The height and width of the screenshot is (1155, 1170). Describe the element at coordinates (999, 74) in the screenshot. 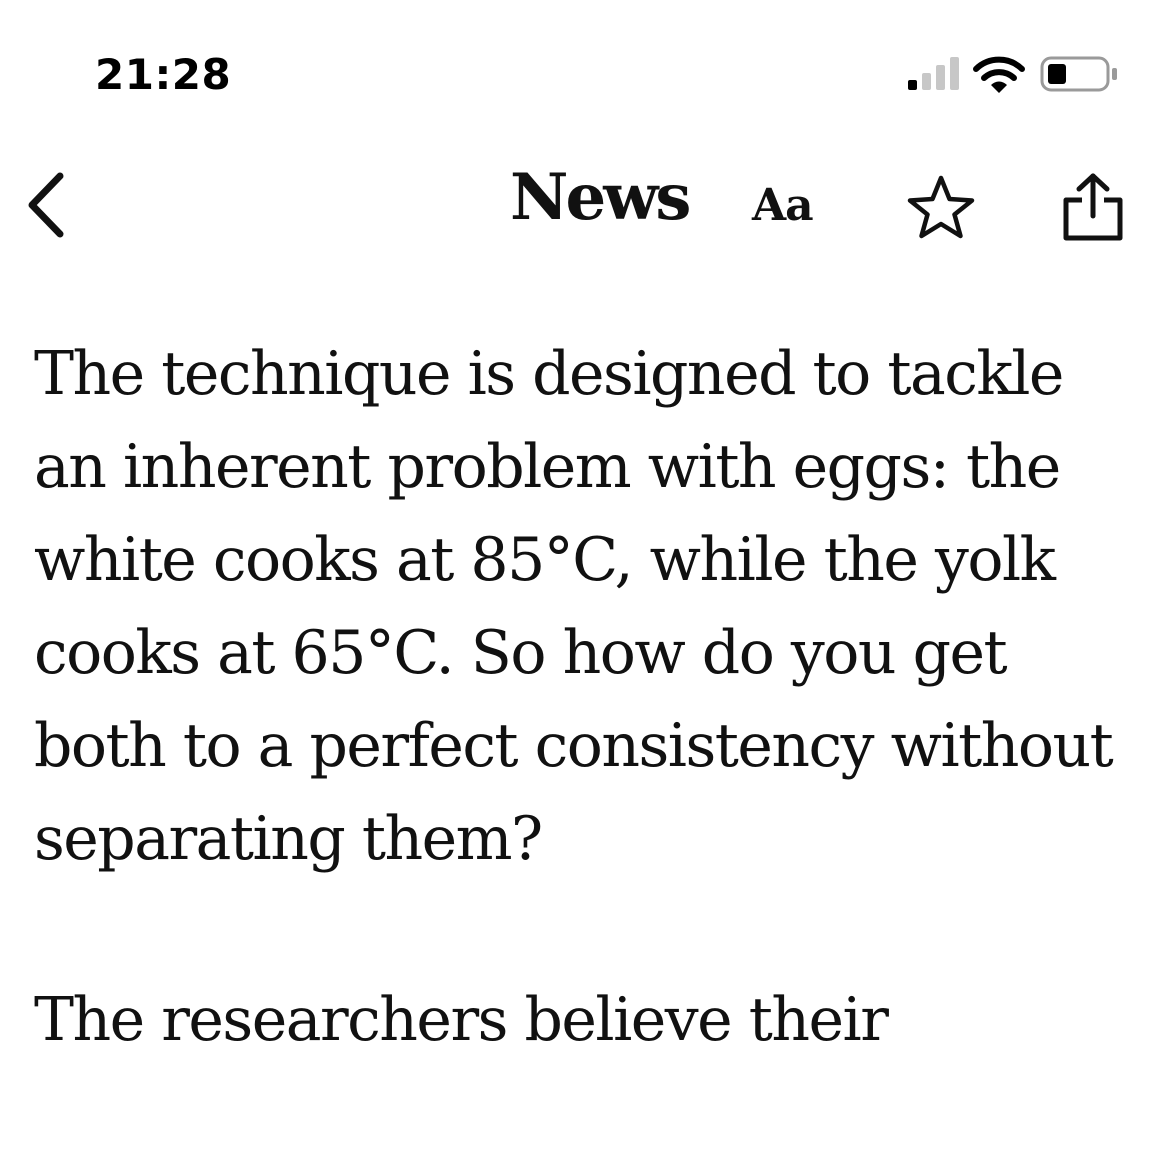

I see `wifi-icon` at that location.